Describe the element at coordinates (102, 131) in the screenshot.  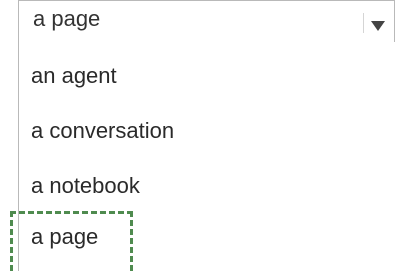
I see `option-a-conversation: a conversation` at that location.